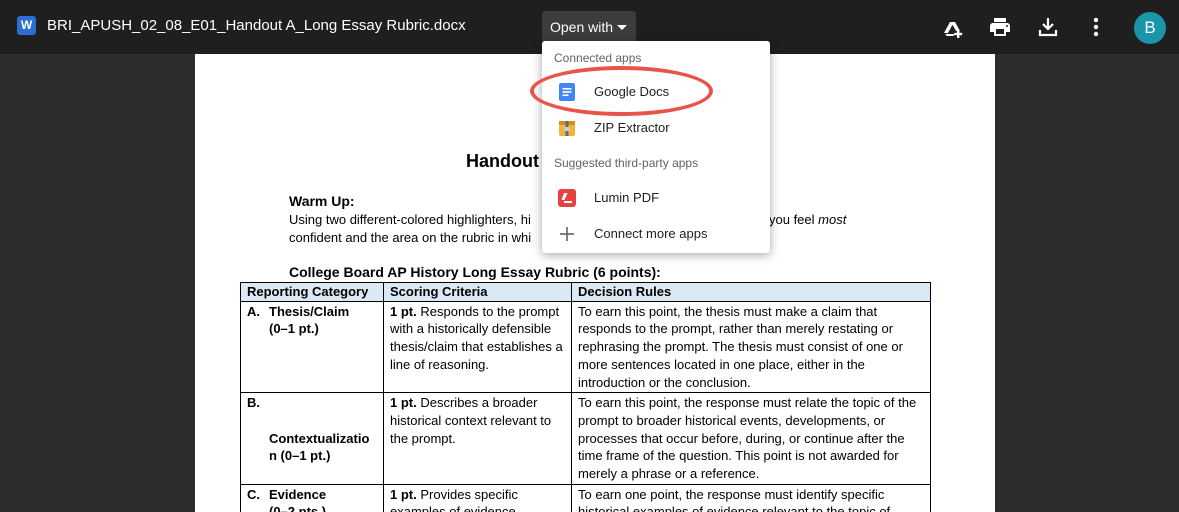  Describe the element at coordinates (319, 438) in the screenshot. I see `category-name: Contextualizatio` at that location.